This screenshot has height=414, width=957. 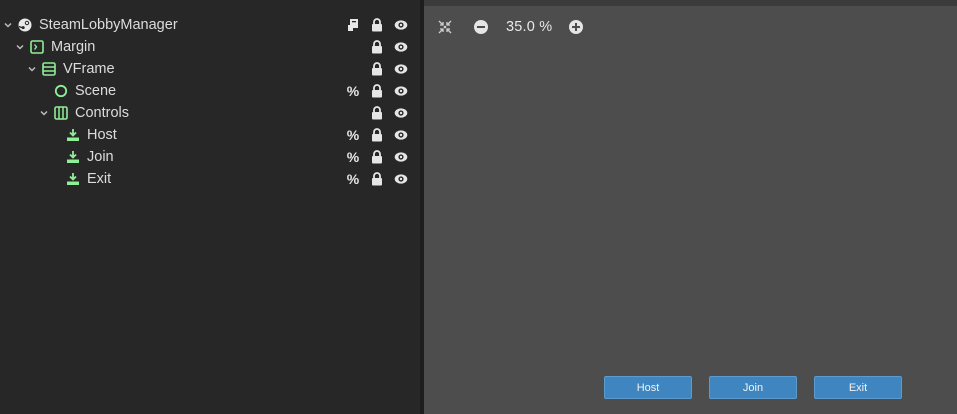 I want to click on node-label: VFrame, so click(x=89, y=69).